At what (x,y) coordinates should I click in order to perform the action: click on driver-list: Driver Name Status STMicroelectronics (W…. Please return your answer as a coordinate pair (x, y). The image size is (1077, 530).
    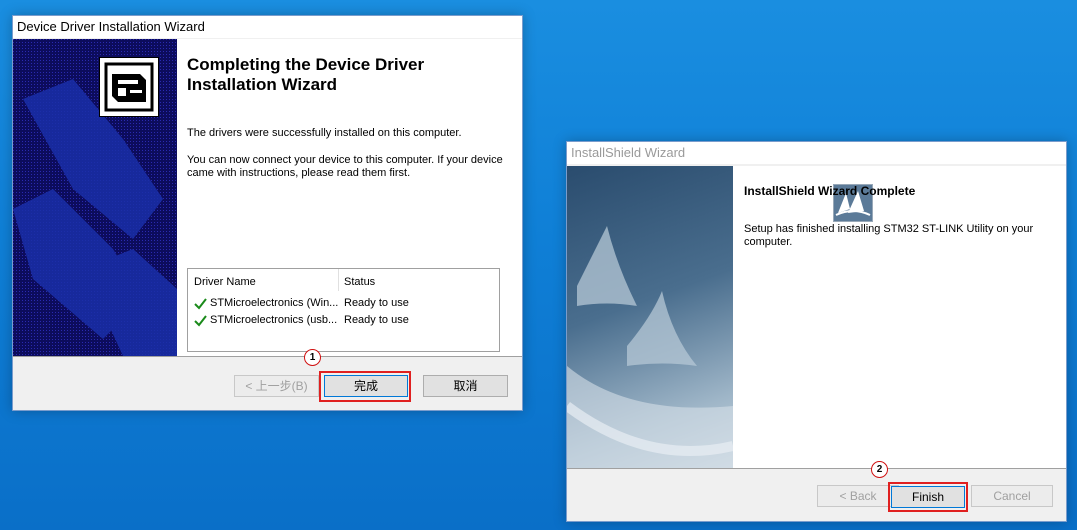
    Looking at the image, I should click on (343, 310).